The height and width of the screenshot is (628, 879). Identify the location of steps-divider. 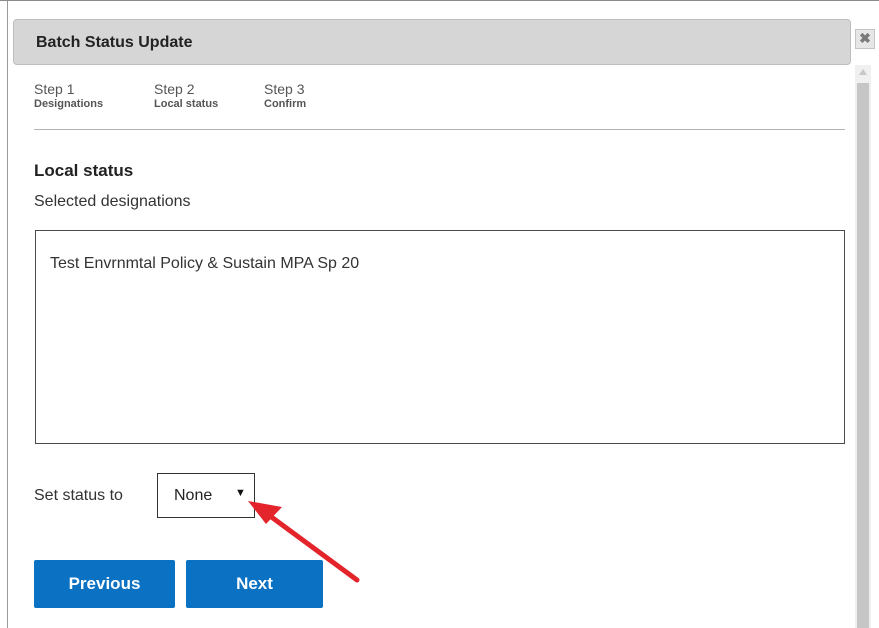
(439, 129).